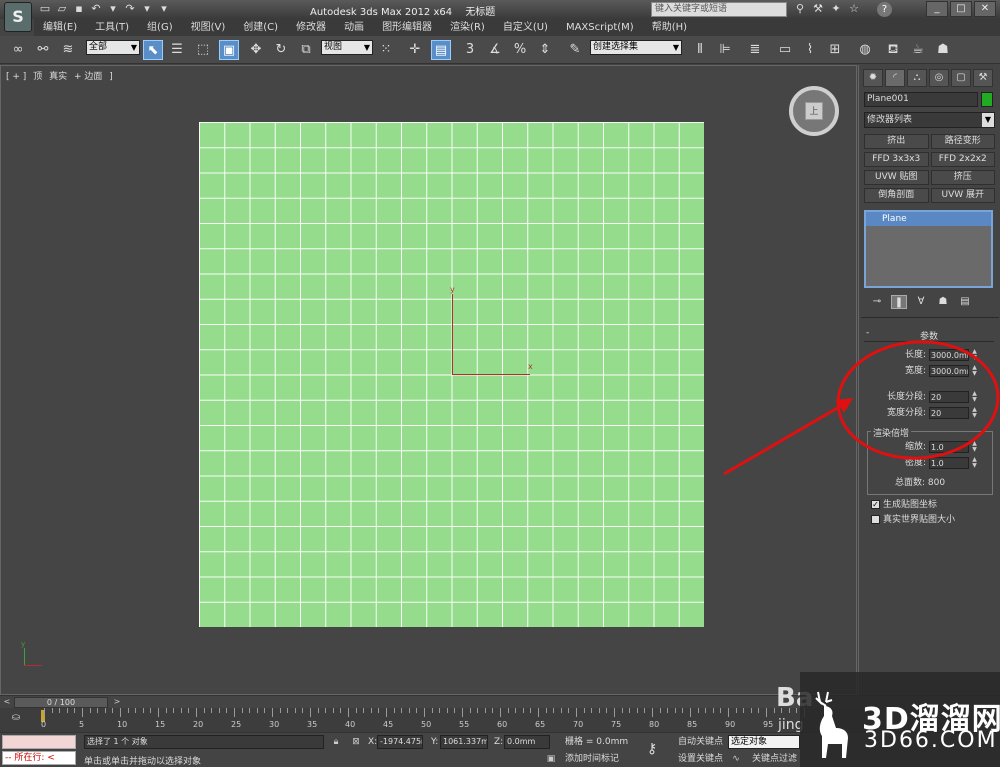 This screenshot has height=767, width=1000. What do you see at coordinates (893, 50) in the screenshot?
I see `render-setup-icon: ⛾` at bounding box center [893, 50].